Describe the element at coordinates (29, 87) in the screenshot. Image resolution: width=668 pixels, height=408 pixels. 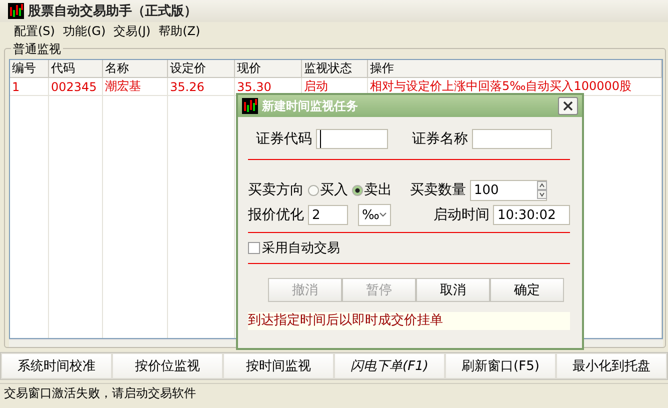
I see `table-cell: 1` at that location.